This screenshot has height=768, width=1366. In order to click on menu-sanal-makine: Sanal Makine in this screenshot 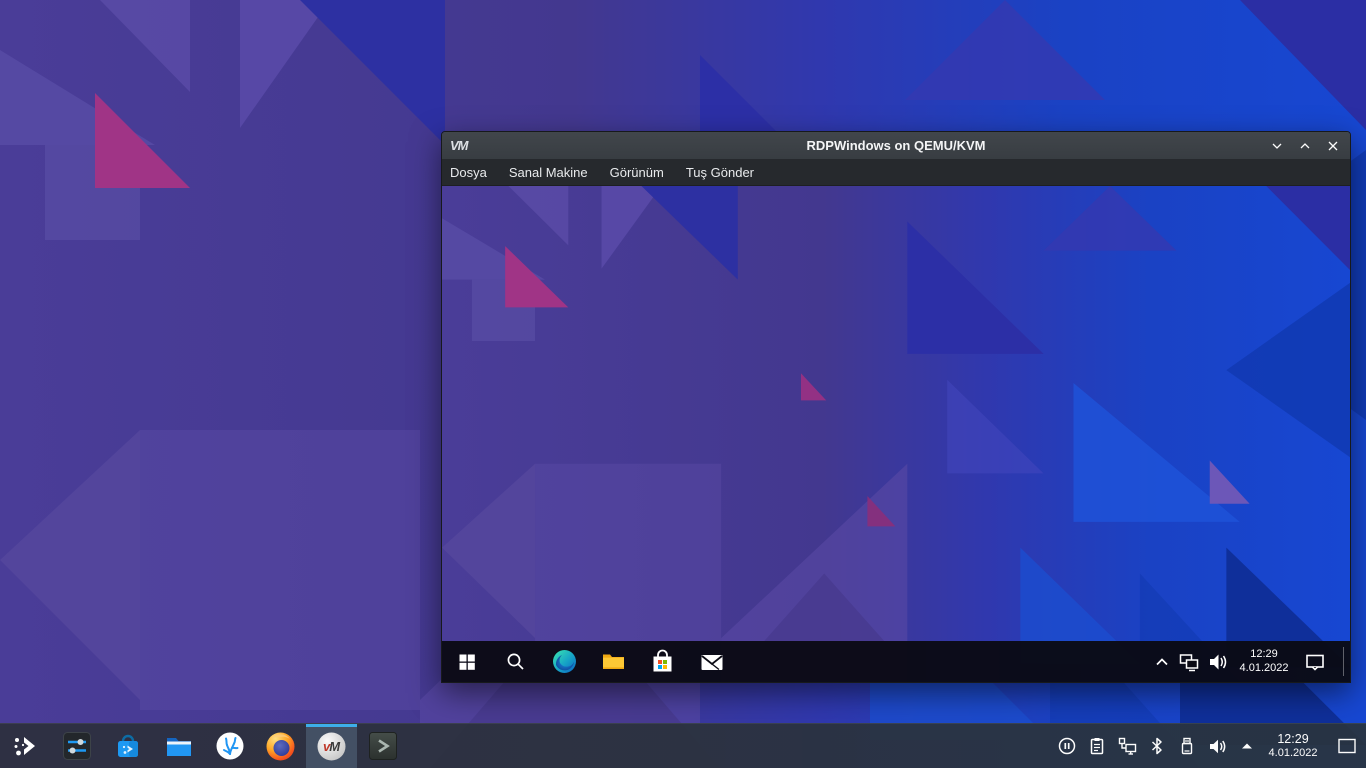, I will do `click(548, 172)`.